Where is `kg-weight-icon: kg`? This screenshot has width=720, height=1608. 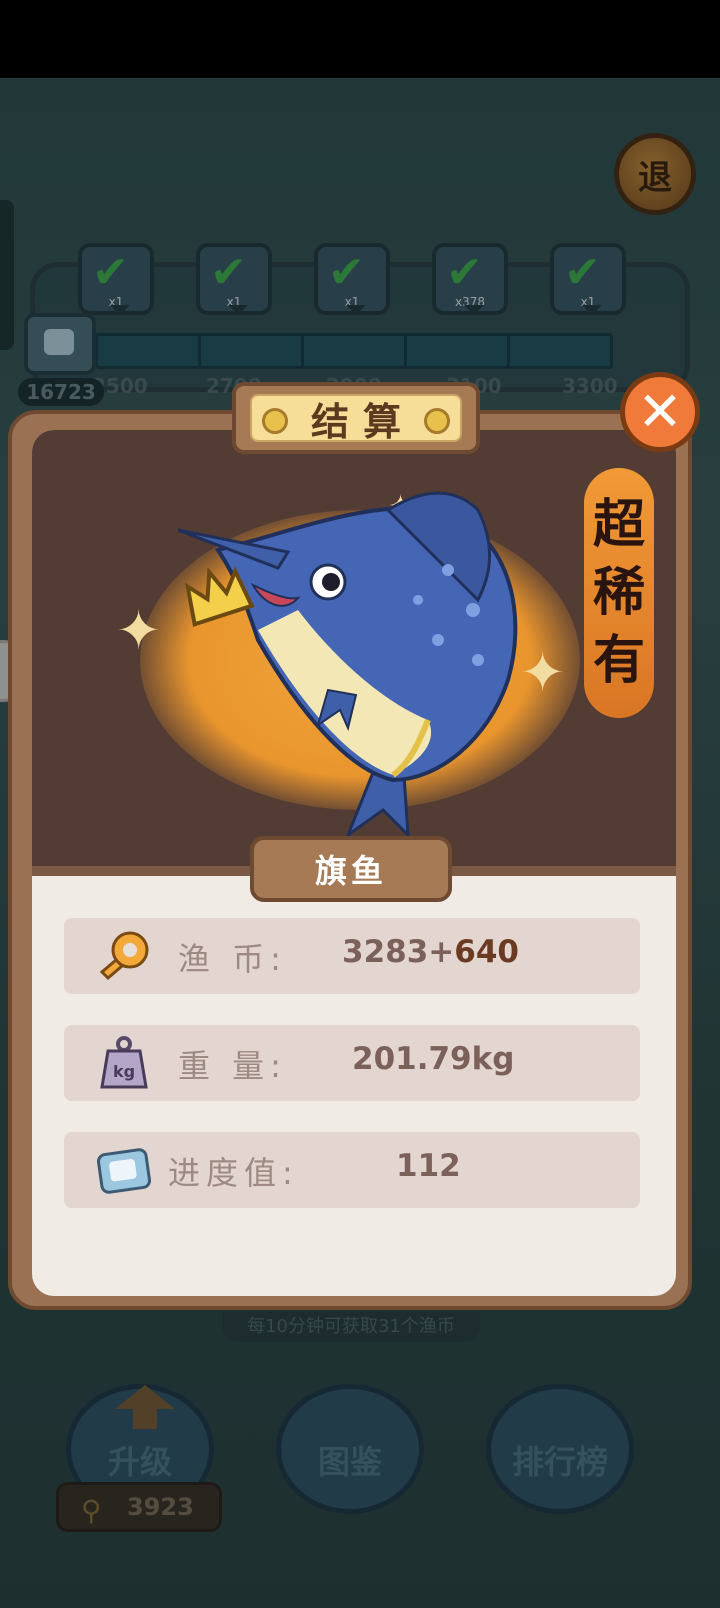
kg-weight-icon: kg is located at coordinates (124, 1062).